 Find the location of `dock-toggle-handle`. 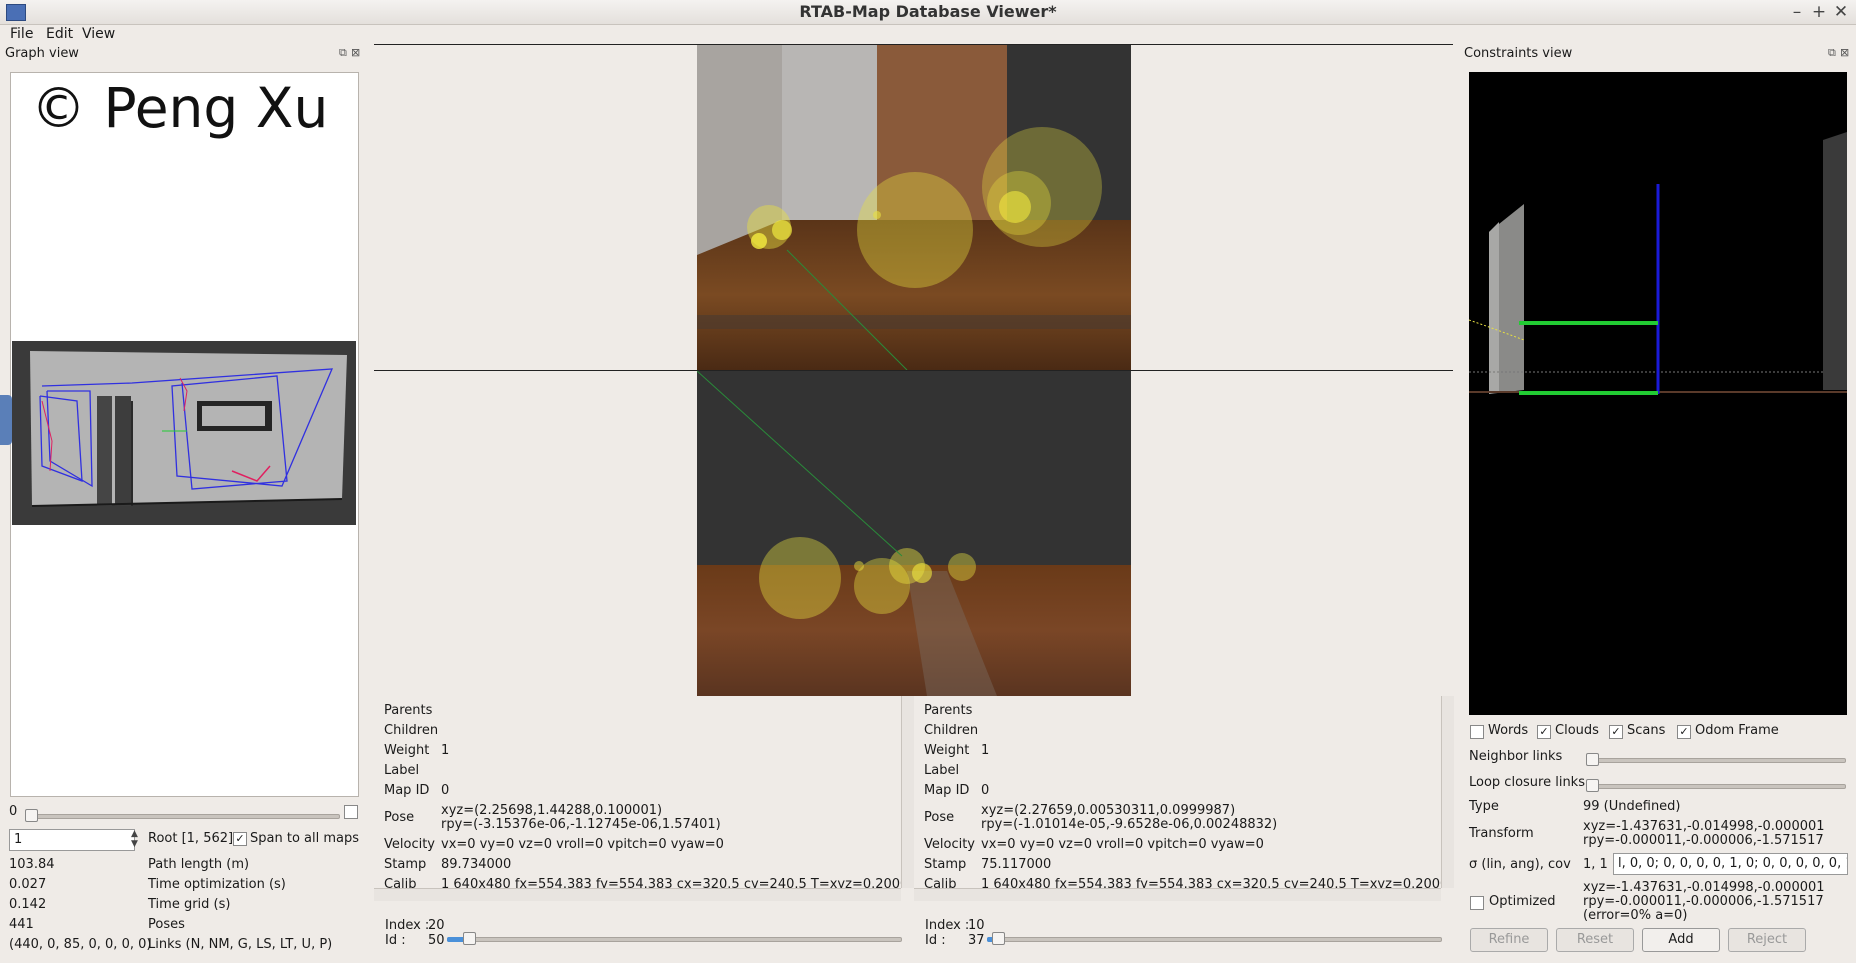

dock-toggle-handle is located at coordinates (6, 420).